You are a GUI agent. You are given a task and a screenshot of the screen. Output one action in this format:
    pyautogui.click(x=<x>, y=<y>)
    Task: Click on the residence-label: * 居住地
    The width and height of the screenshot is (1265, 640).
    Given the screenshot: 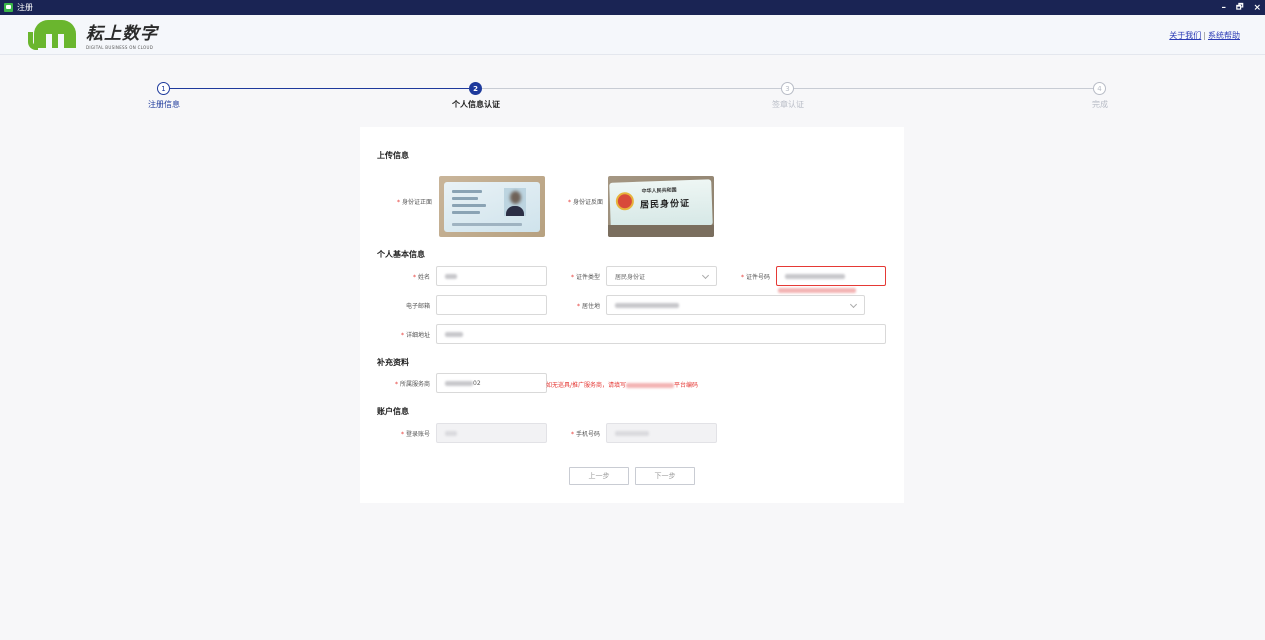 What is the action you would take?
    pyautogui.click(x=588, y=306)
    